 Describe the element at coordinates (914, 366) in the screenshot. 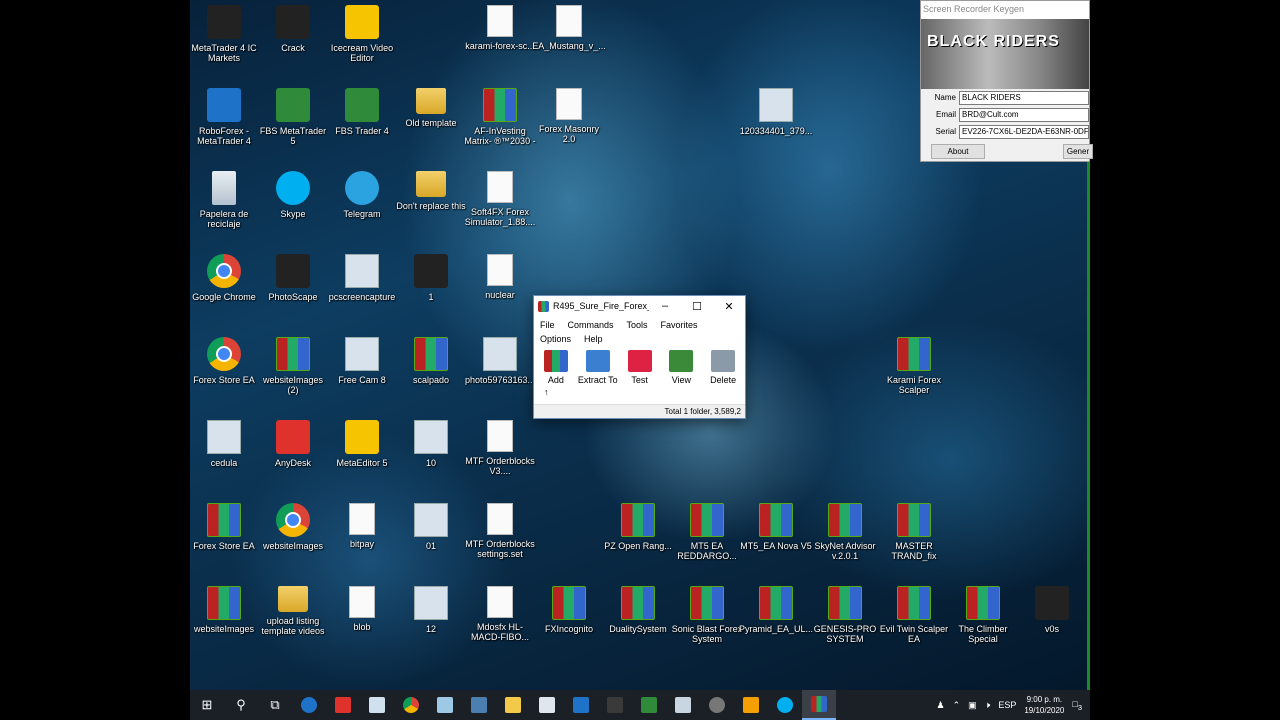

I see `desktop-icon: Karami Forex Scalper` at that location.